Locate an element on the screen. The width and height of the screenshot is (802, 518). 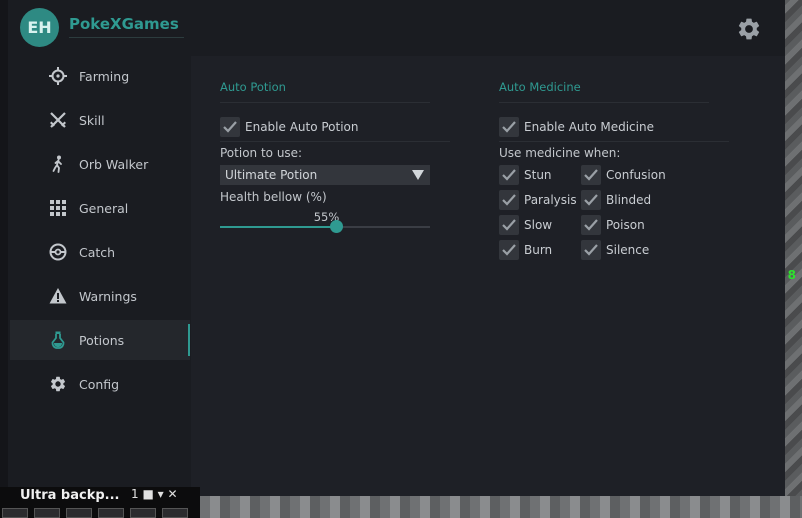
sidebar-item-label: Orb Walker is located at coordinates (114, 164).